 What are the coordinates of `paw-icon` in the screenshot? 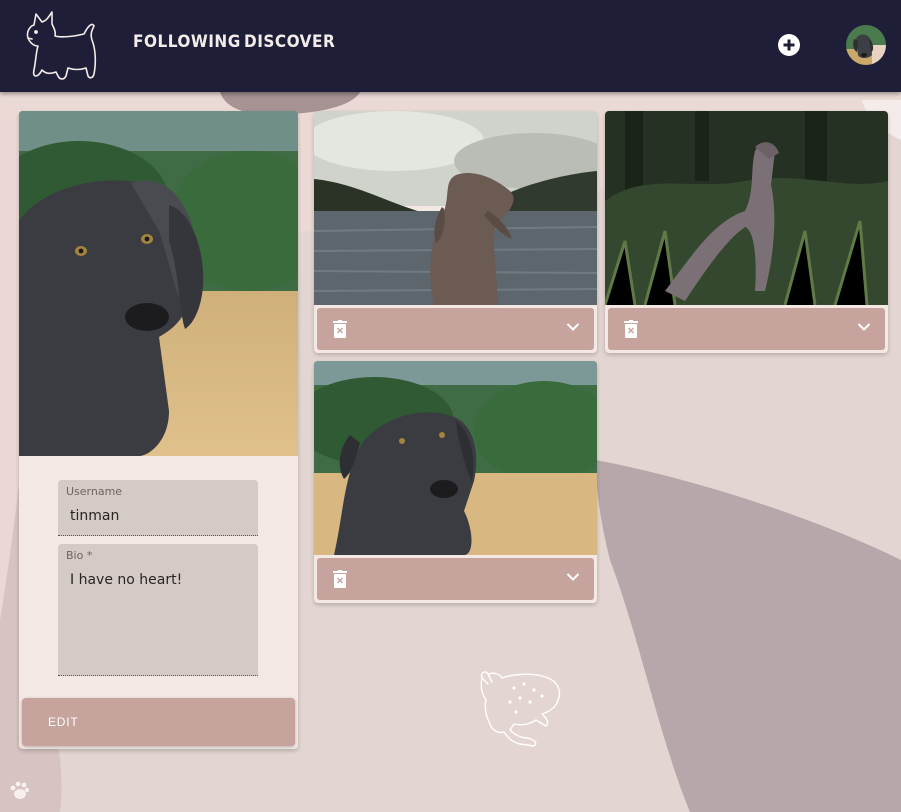 It's located at (20, 790).